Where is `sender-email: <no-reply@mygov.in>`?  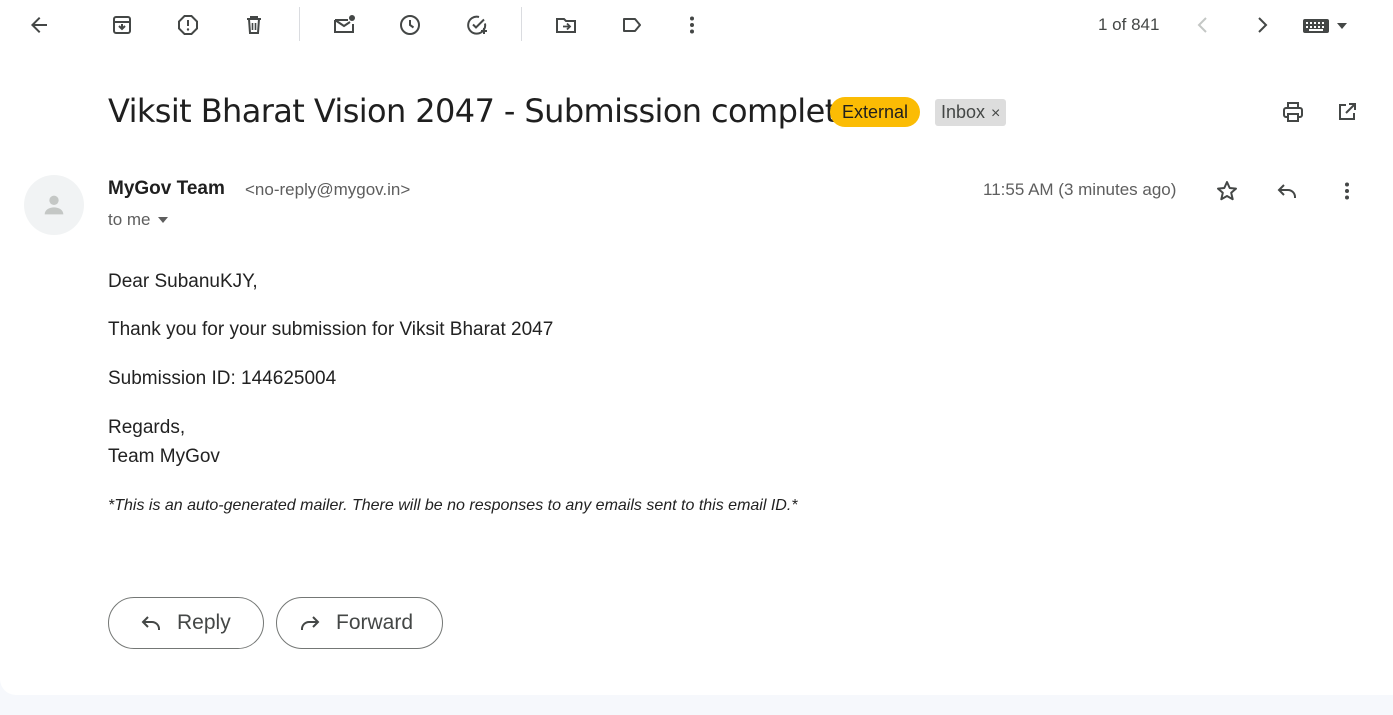
sender-email: <no-reply@mygov.in> is located at coordinates (328, 189).